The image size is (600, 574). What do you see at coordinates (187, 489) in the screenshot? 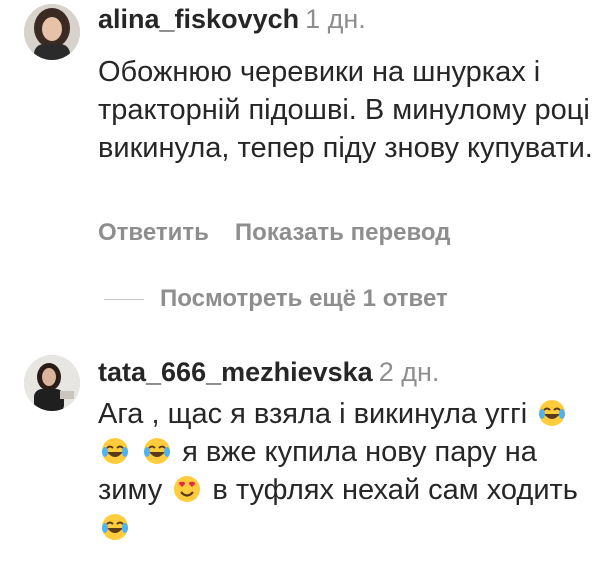
I see `smiling-face-with-heart-eyes-icon` at bounding box center [187, 489].